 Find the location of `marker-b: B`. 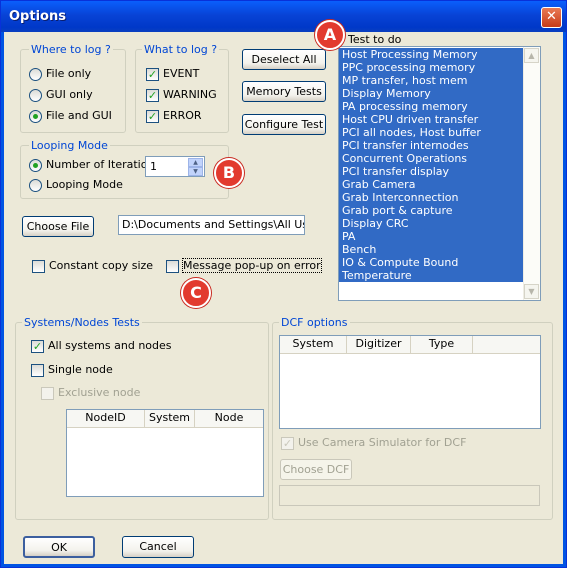

marker-b: B is located at coordinates (229, 173).